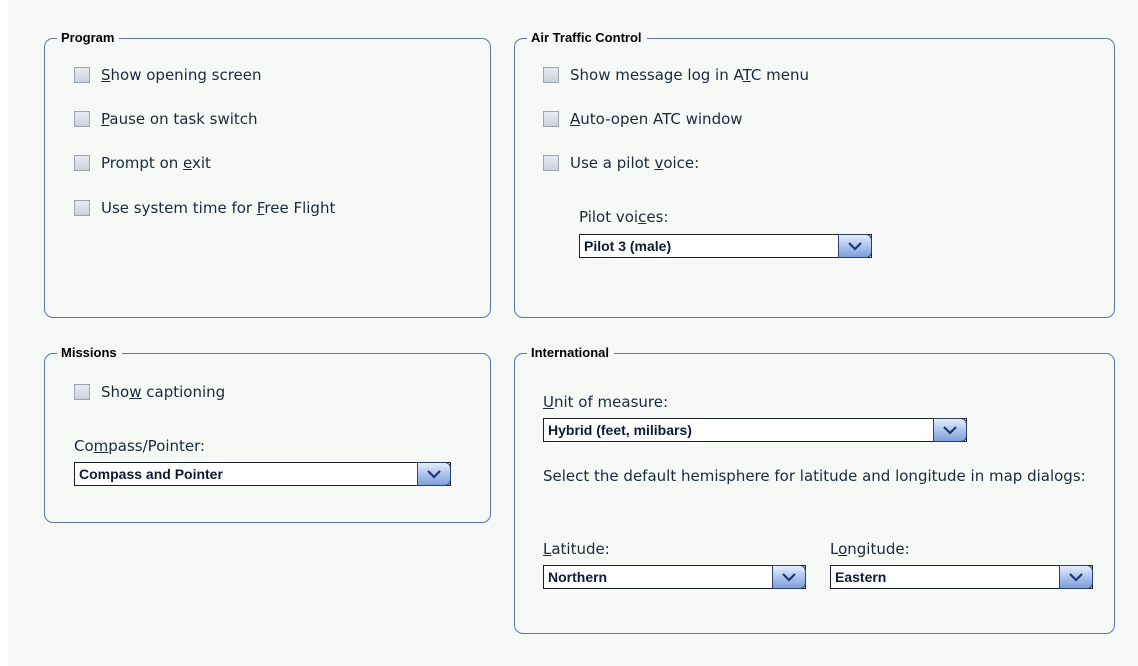 Image resolution: width=1138 pixels, height=666 pixels. What do you see at coordinates (690, 75) in the screenshot?
I see `show-message-log-label: Show message log in ATC menu` at bounding box center [690, 75].